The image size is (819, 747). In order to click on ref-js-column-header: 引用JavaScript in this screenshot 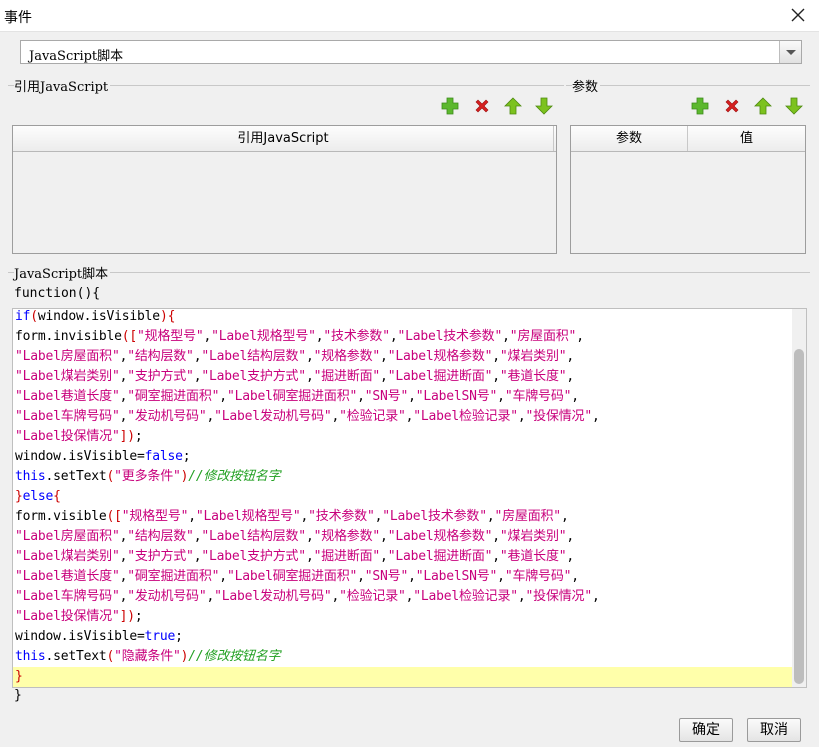, I will do `click(283, 138)`.